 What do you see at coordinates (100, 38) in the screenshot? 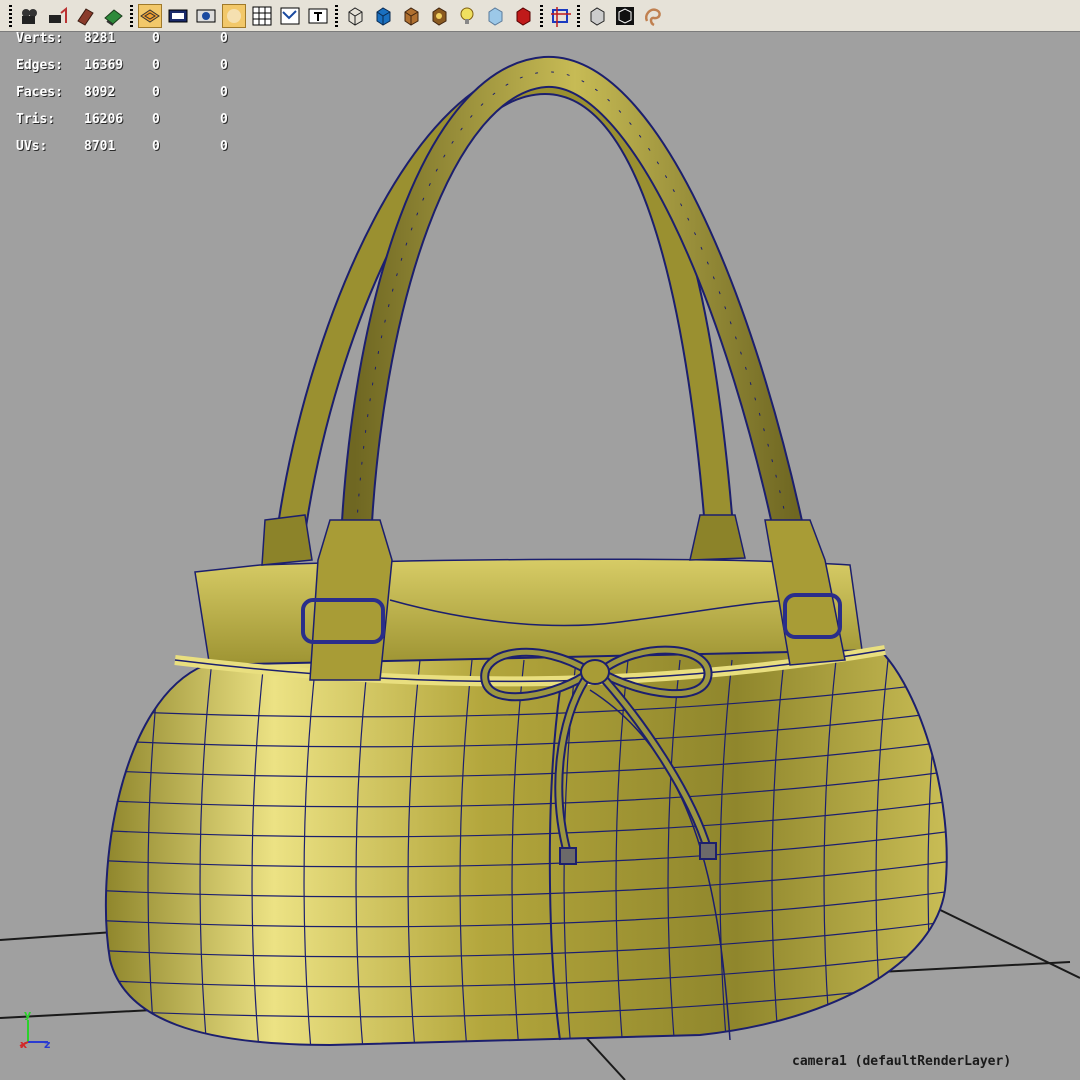
I see `hud-value: 8281` at bounding box center [100, 38].